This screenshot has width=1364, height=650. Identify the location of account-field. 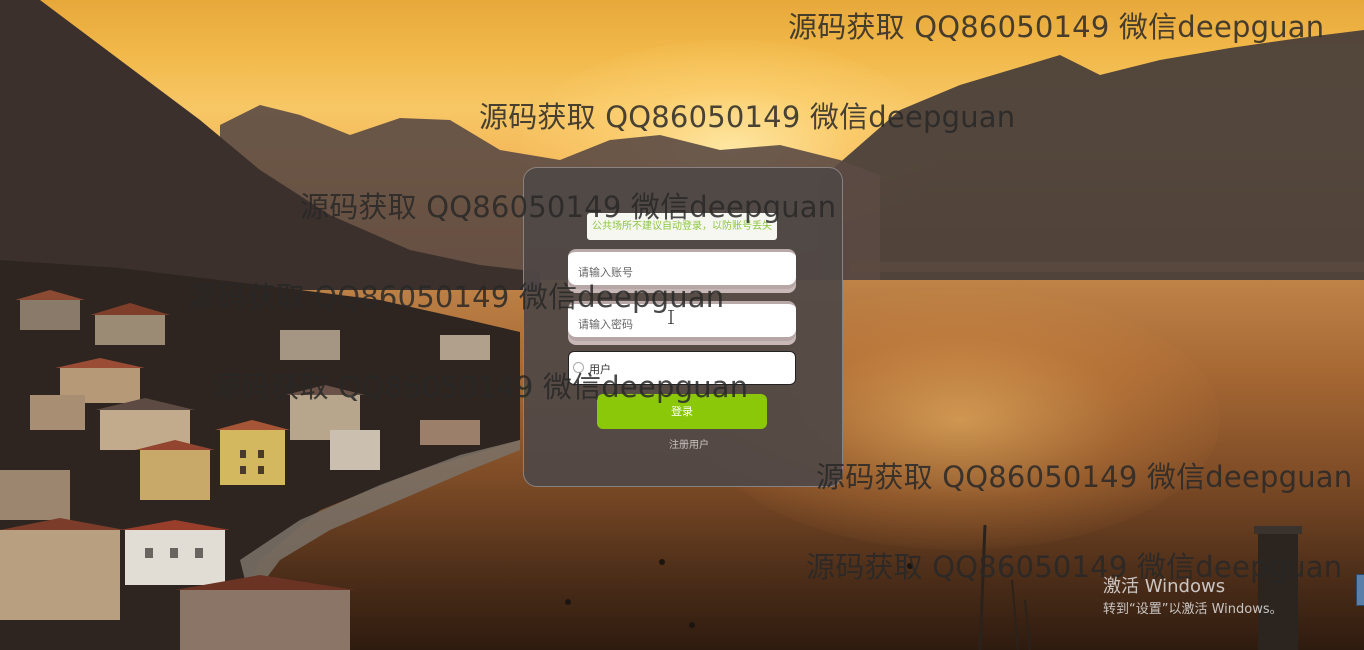
(682, 269).